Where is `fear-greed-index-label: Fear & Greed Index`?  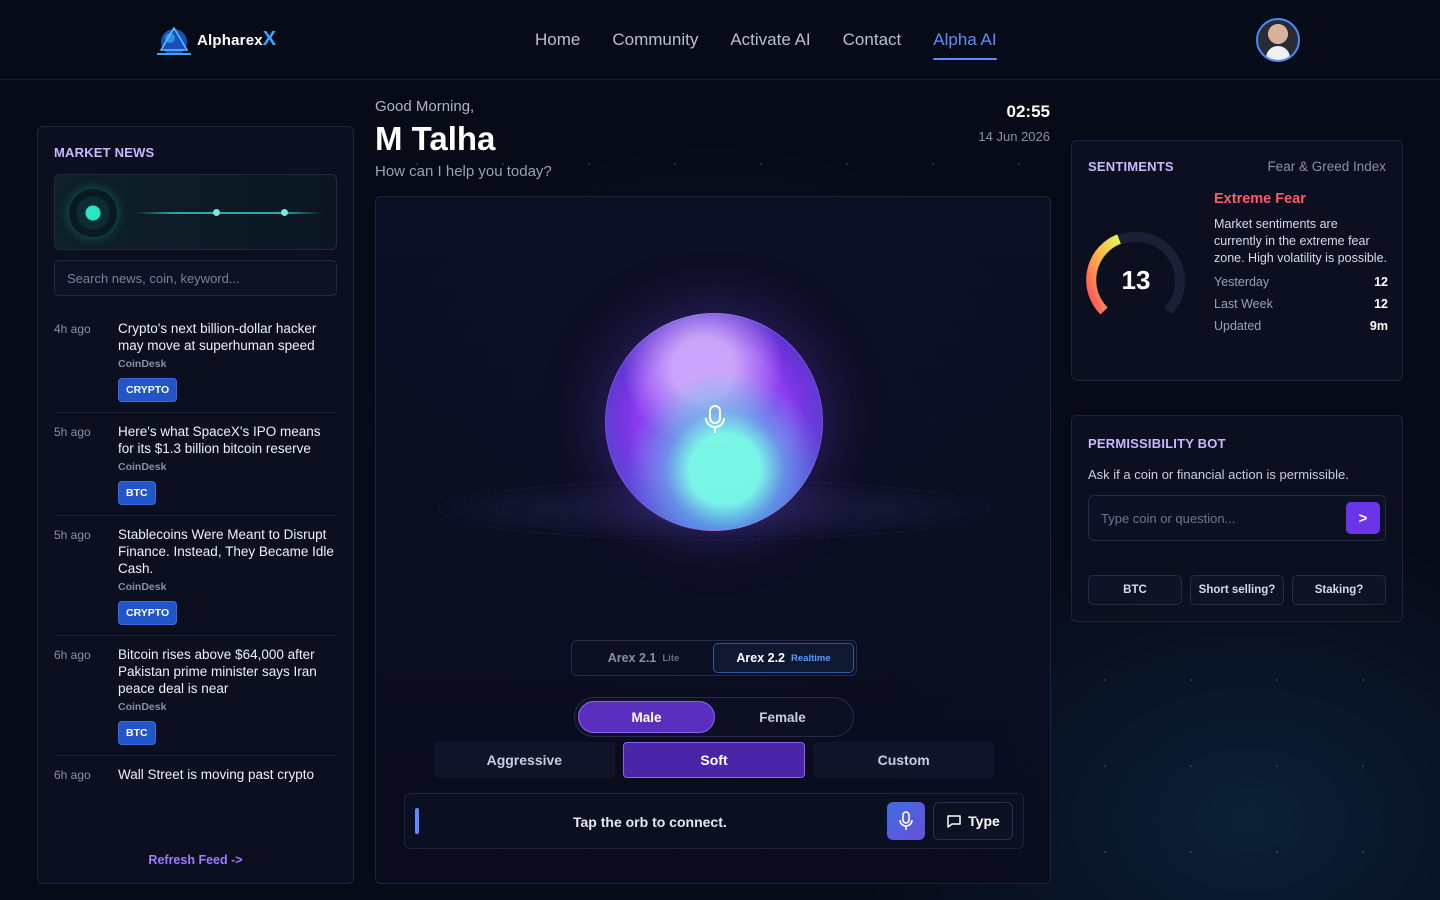
fear-greed-index-label: Fear & Greed Index is located at coordinates (1326, 166).